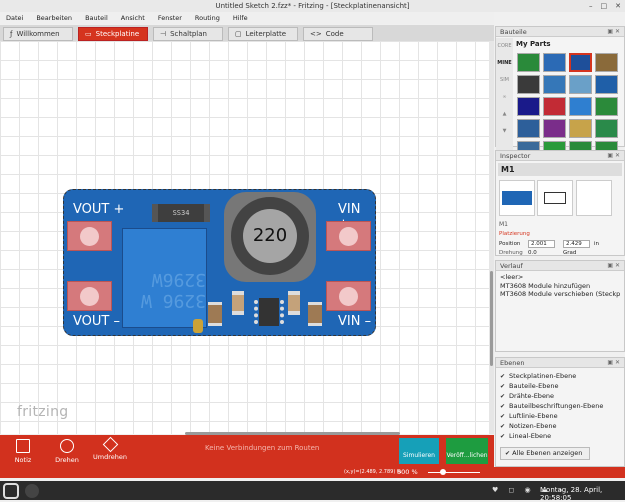 This screenshot has width=625, height=502. What do you see at coordinates (560, 436) in the screenshot?
I see `layer-ruler: ✔ Lineal-Ebene` at bounding box center [560, 436].